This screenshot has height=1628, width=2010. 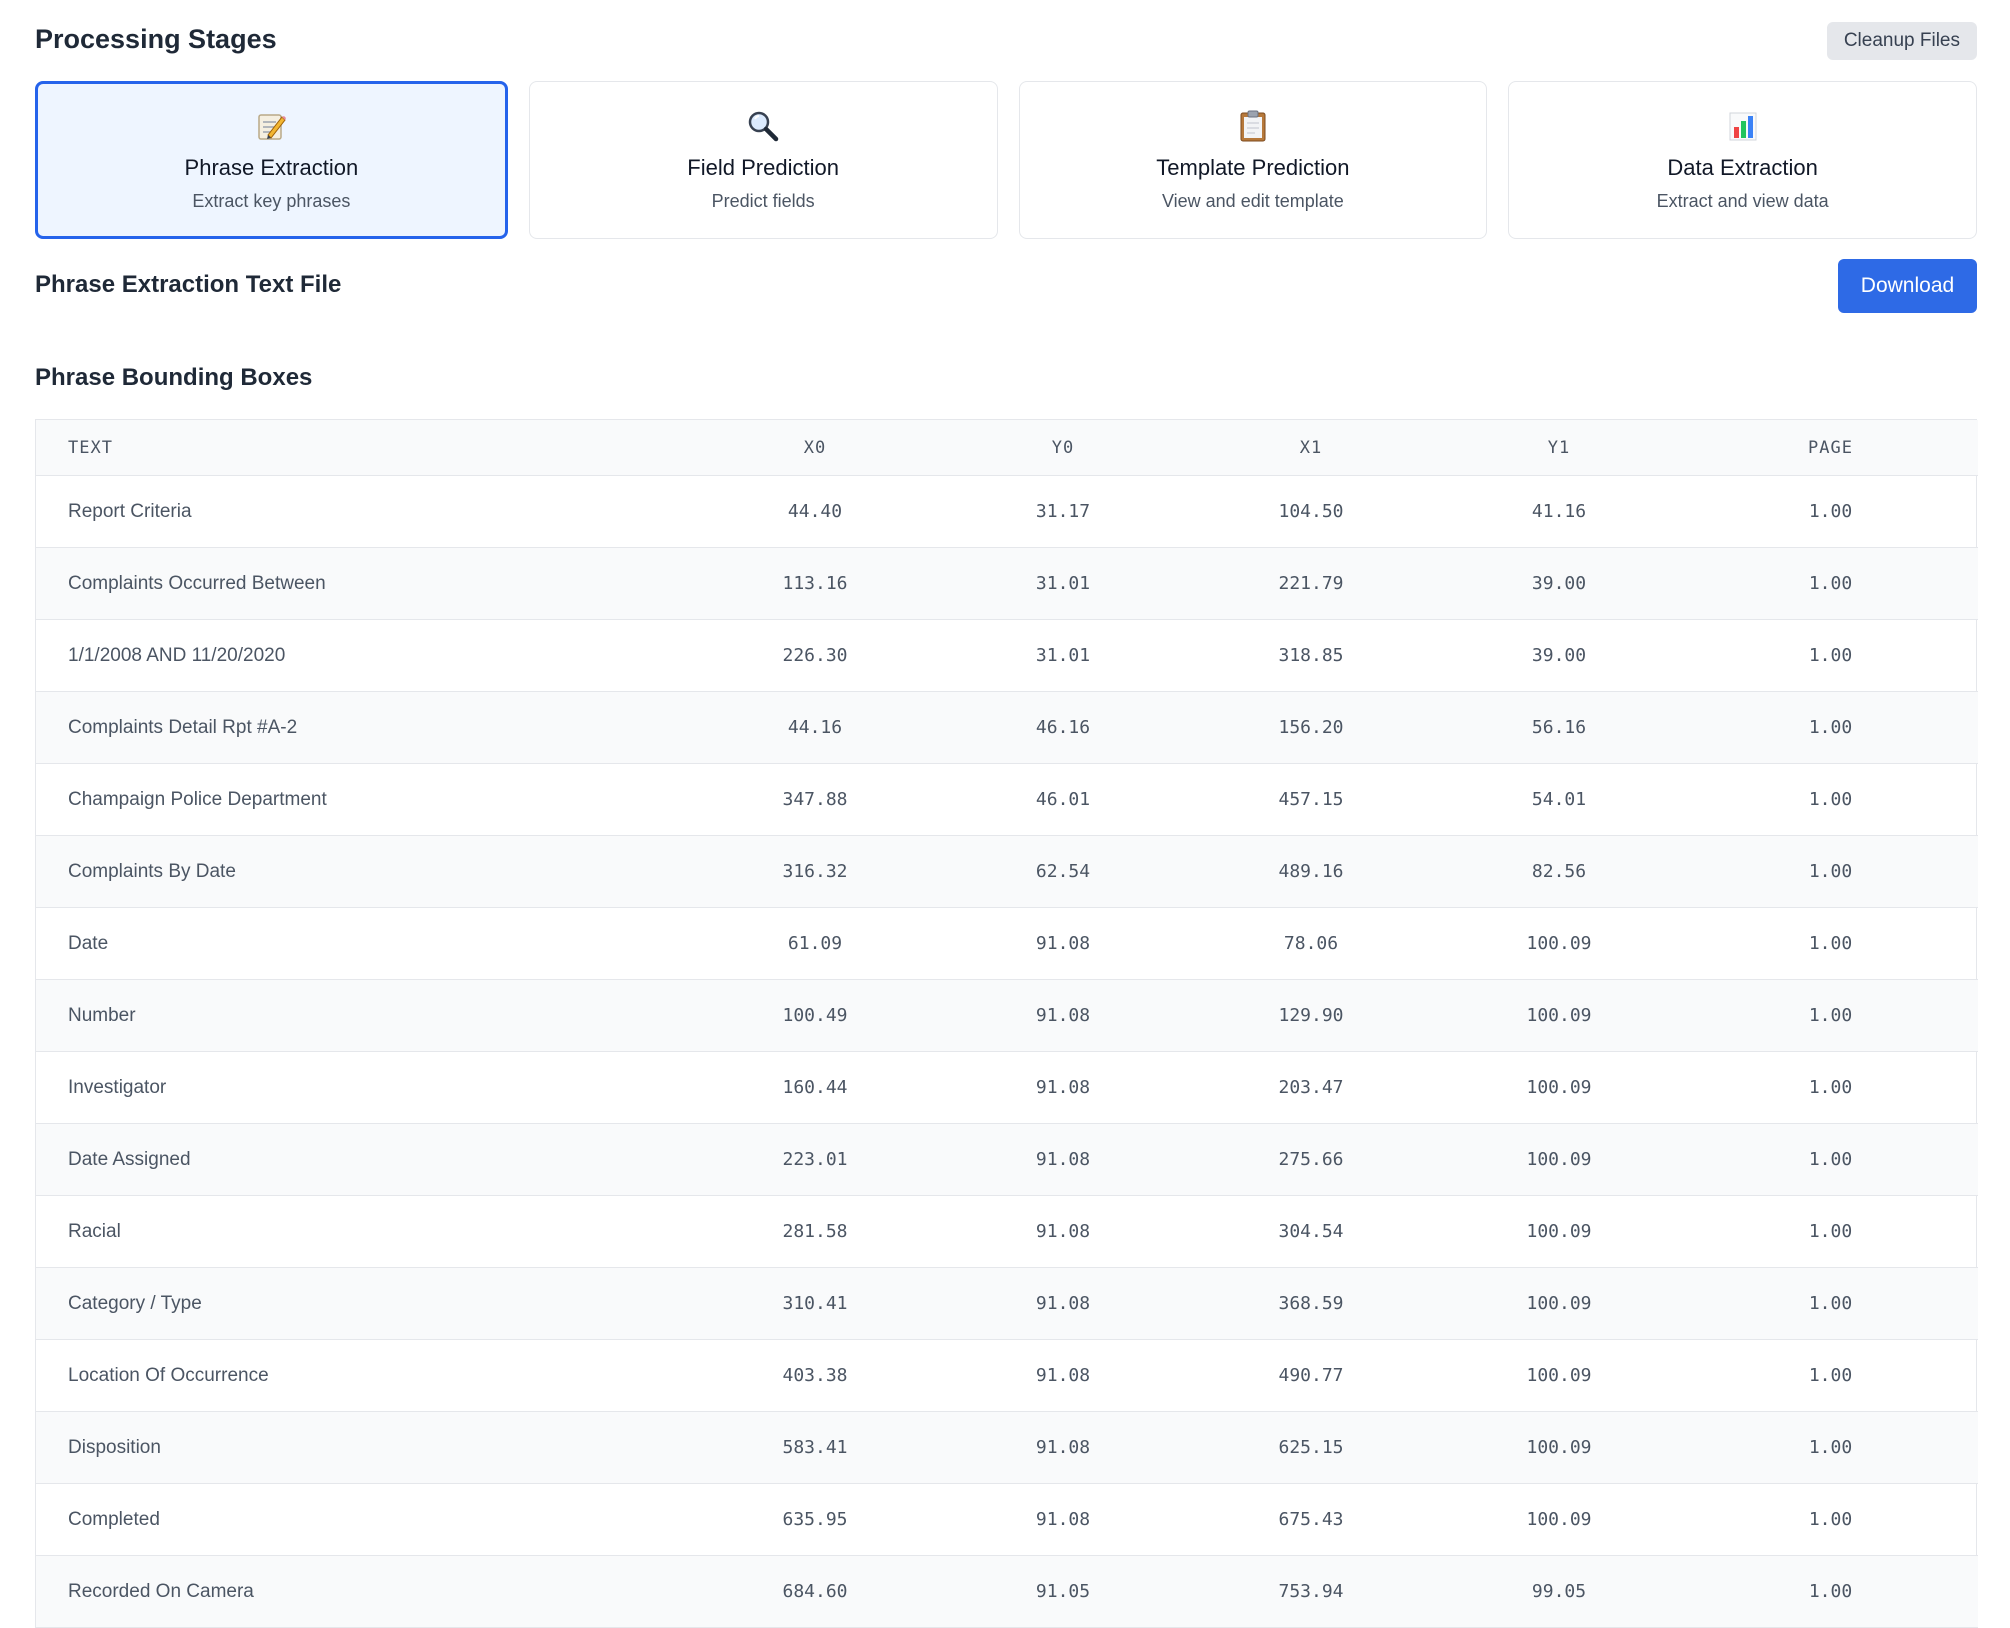 I want to click on stage-title: Phrase Extraction, so click(x=271, y=167).